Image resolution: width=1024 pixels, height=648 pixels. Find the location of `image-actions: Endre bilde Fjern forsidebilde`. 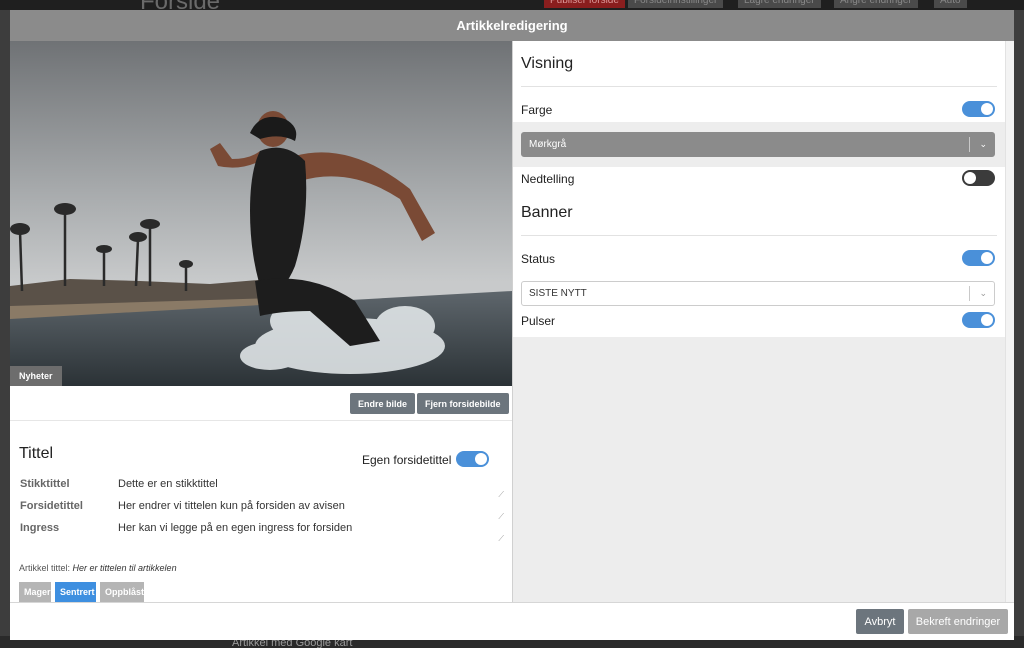

image-actions: Endre bilde Fjern forsidebilde is located at coordinates (261, 403).